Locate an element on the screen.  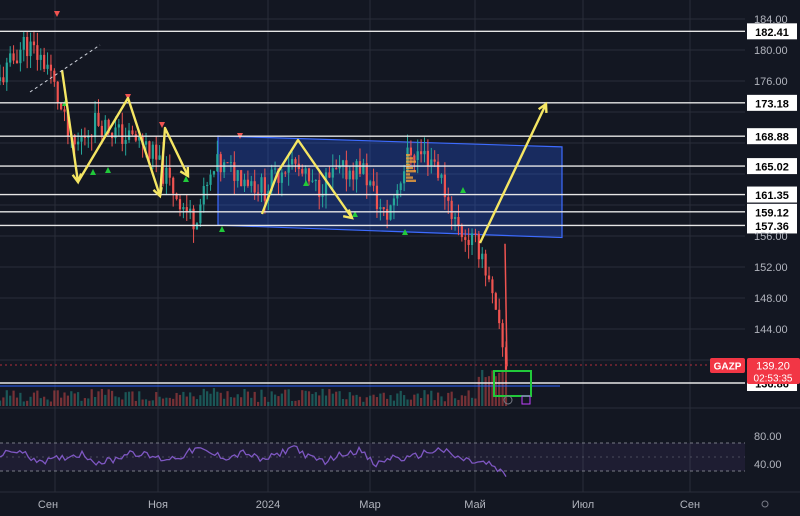
x-tick-label: Сен is located at coordinates (690, 505).